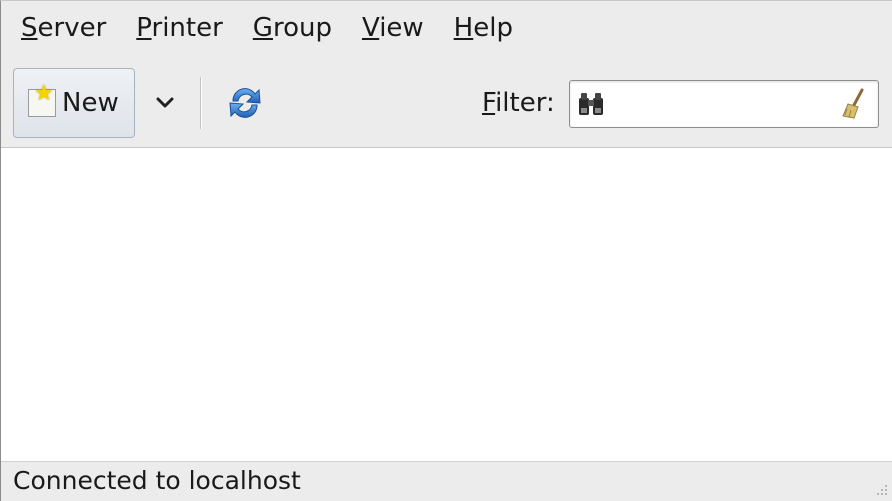  Describe the element at coordinates (393, 28) in the screenshot. I see `menu-view: View` at that location.